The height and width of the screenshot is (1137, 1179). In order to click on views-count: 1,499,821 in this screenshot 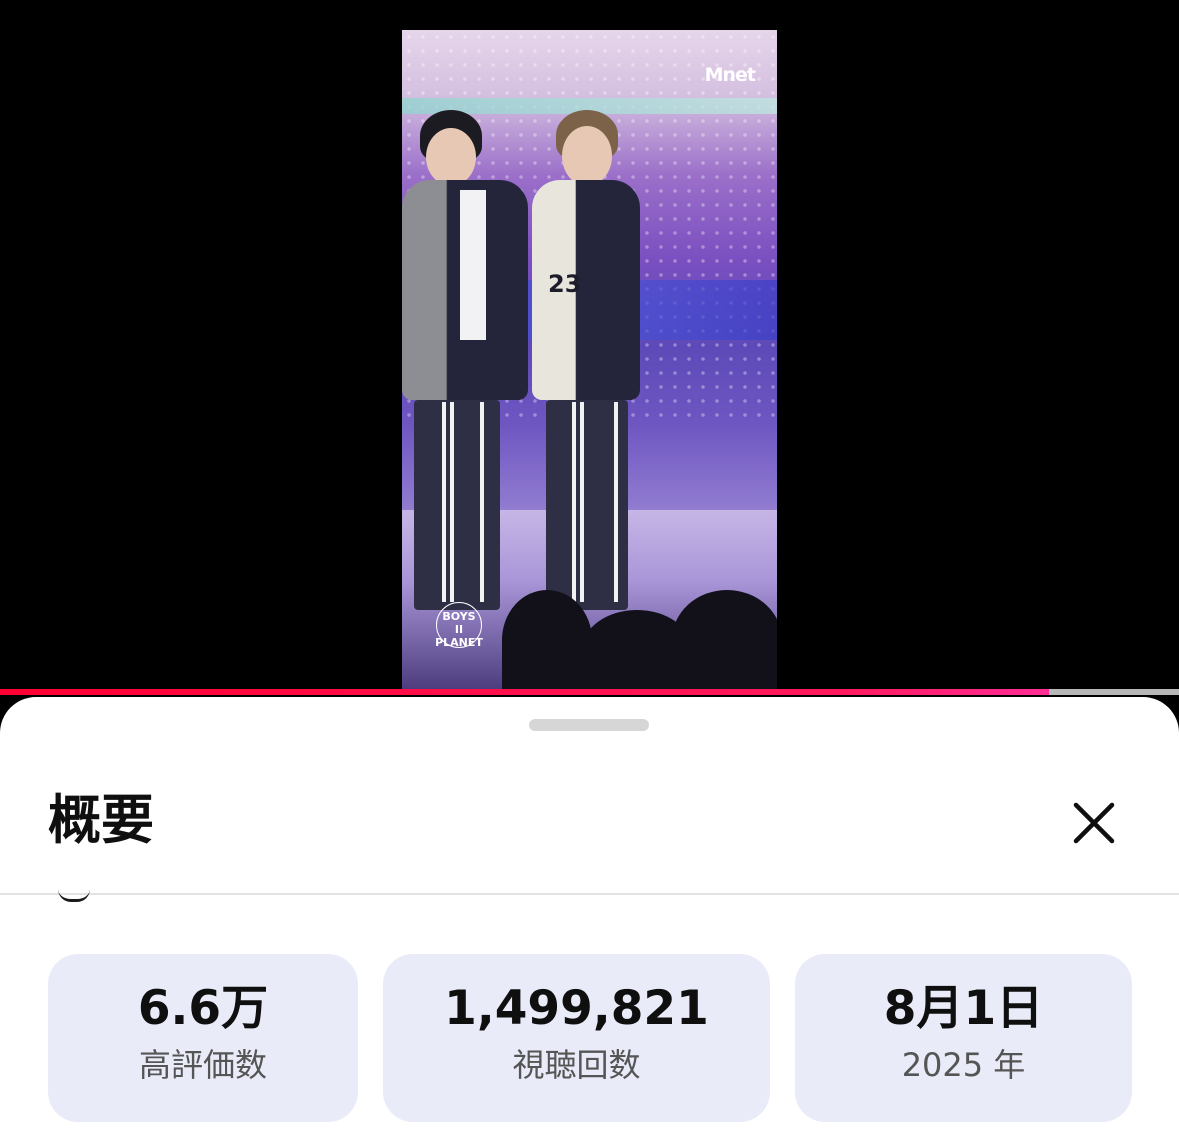, I will do `click(576, 1008)`.